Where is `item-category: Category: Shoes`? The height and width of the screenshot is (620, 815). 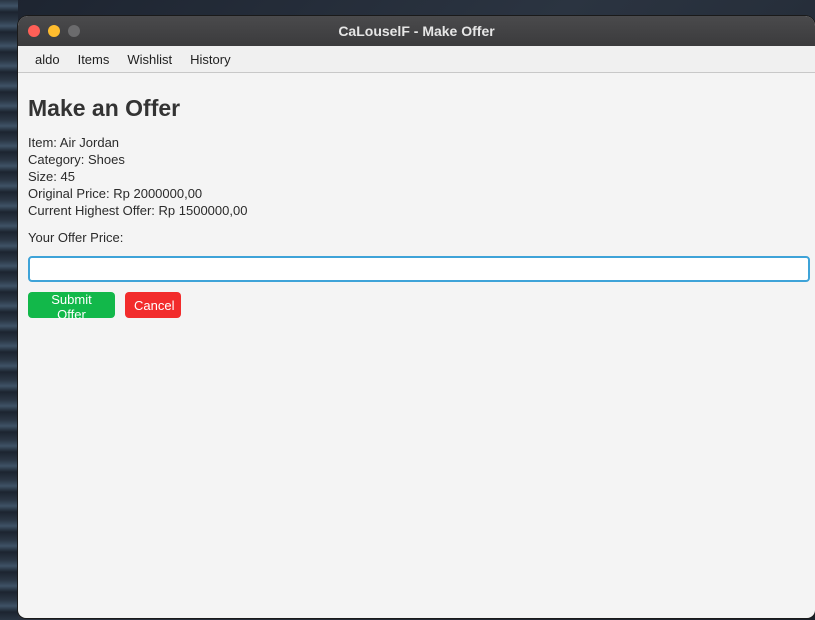 item-category: Category: Shoes is located at coordinates (76, 159).